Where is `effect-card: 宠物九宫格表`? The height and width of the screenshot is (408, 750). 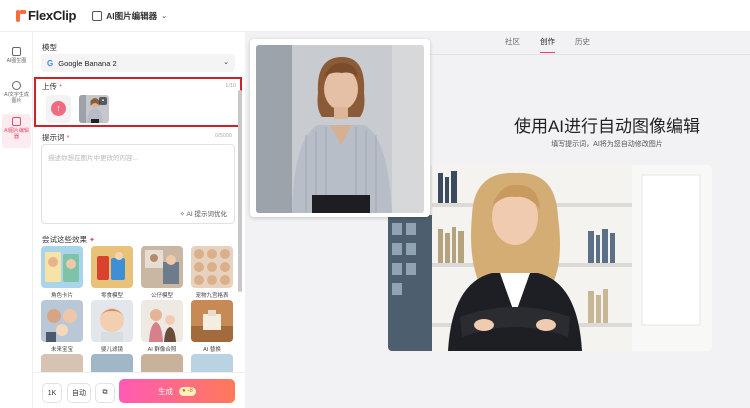
effect-card: 宠物九宫格表 is located at coordinates (212, 272).